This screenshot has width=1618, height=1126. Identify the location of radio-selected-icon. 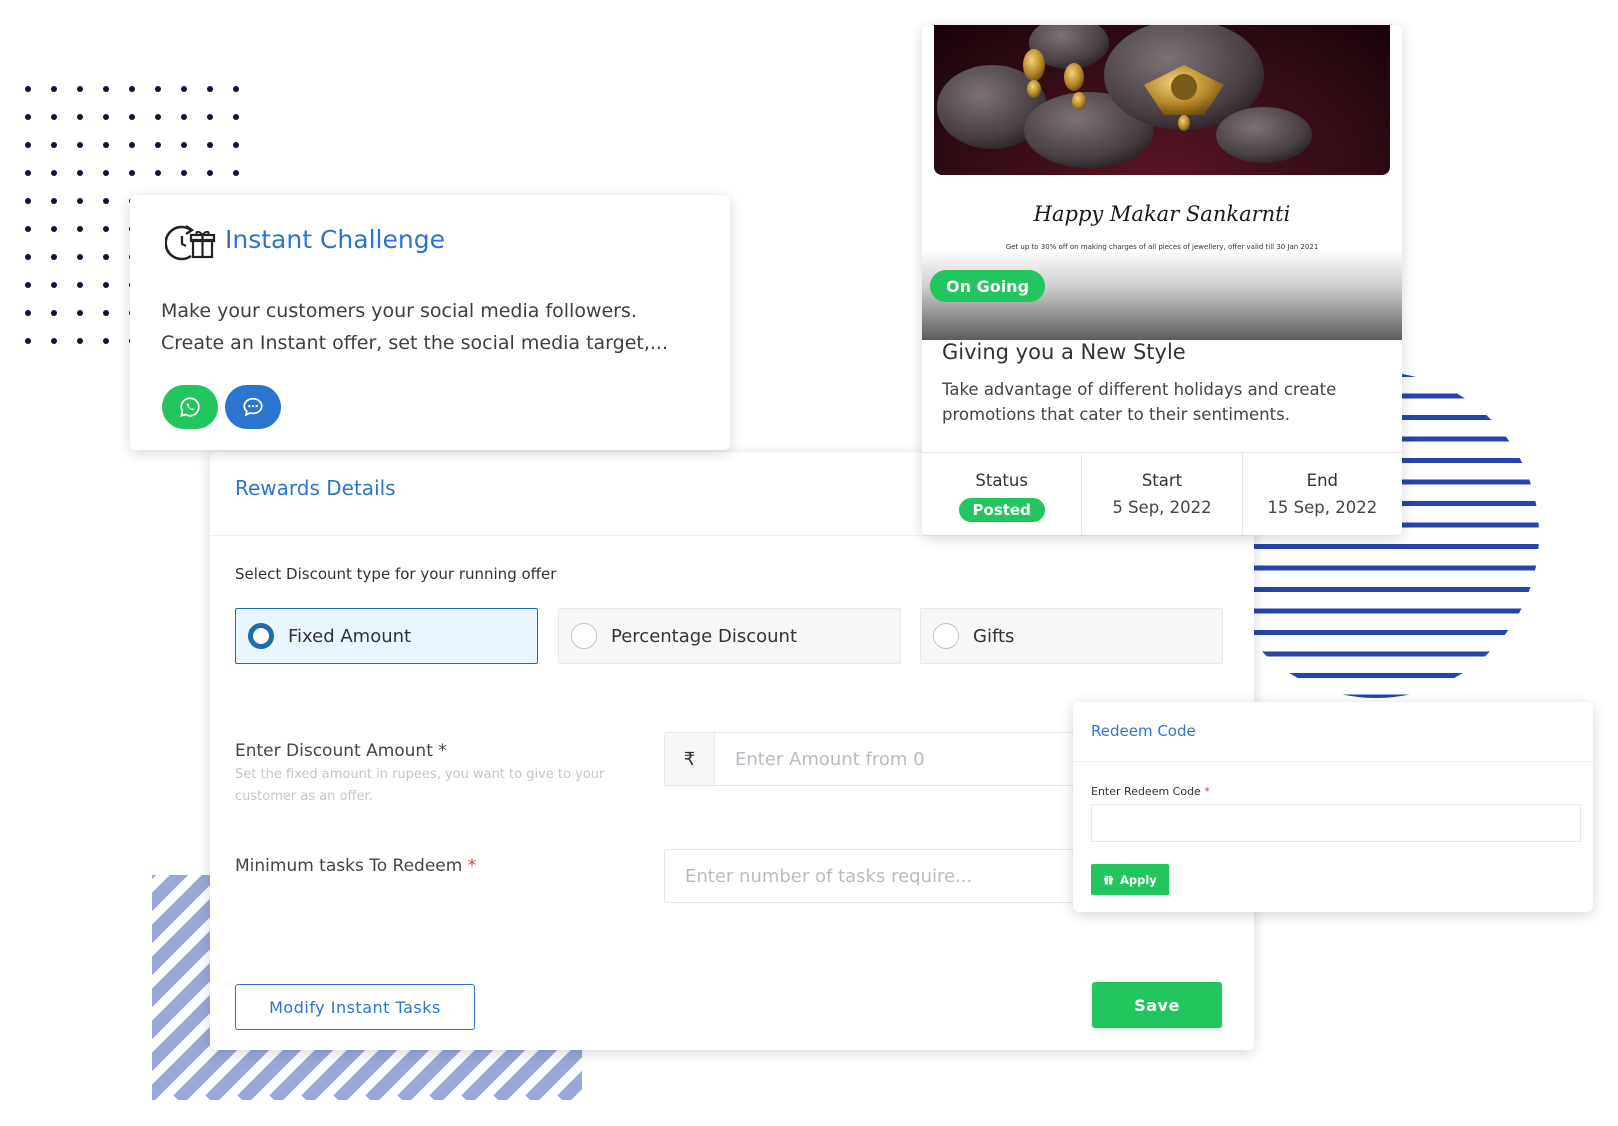
(261, 636).